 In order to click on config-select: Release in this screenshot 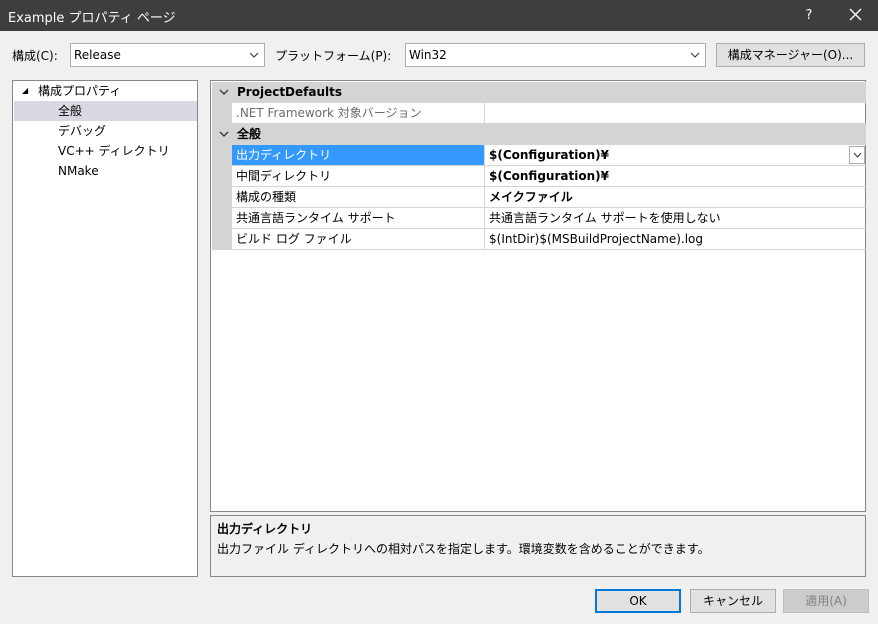, I will do `click(167, 55)`.